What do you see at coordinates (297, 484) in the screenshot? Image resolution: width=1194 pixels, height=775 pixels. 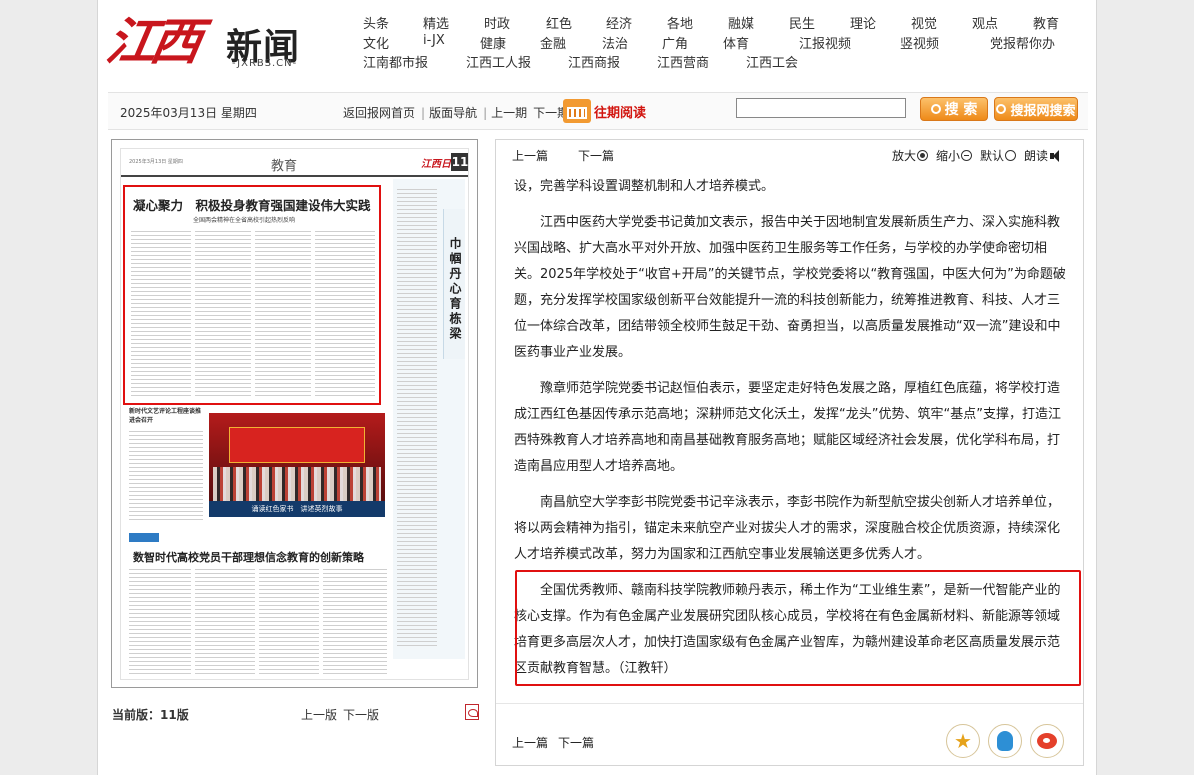 I see `photo-people` at bounding box center [297, 484].